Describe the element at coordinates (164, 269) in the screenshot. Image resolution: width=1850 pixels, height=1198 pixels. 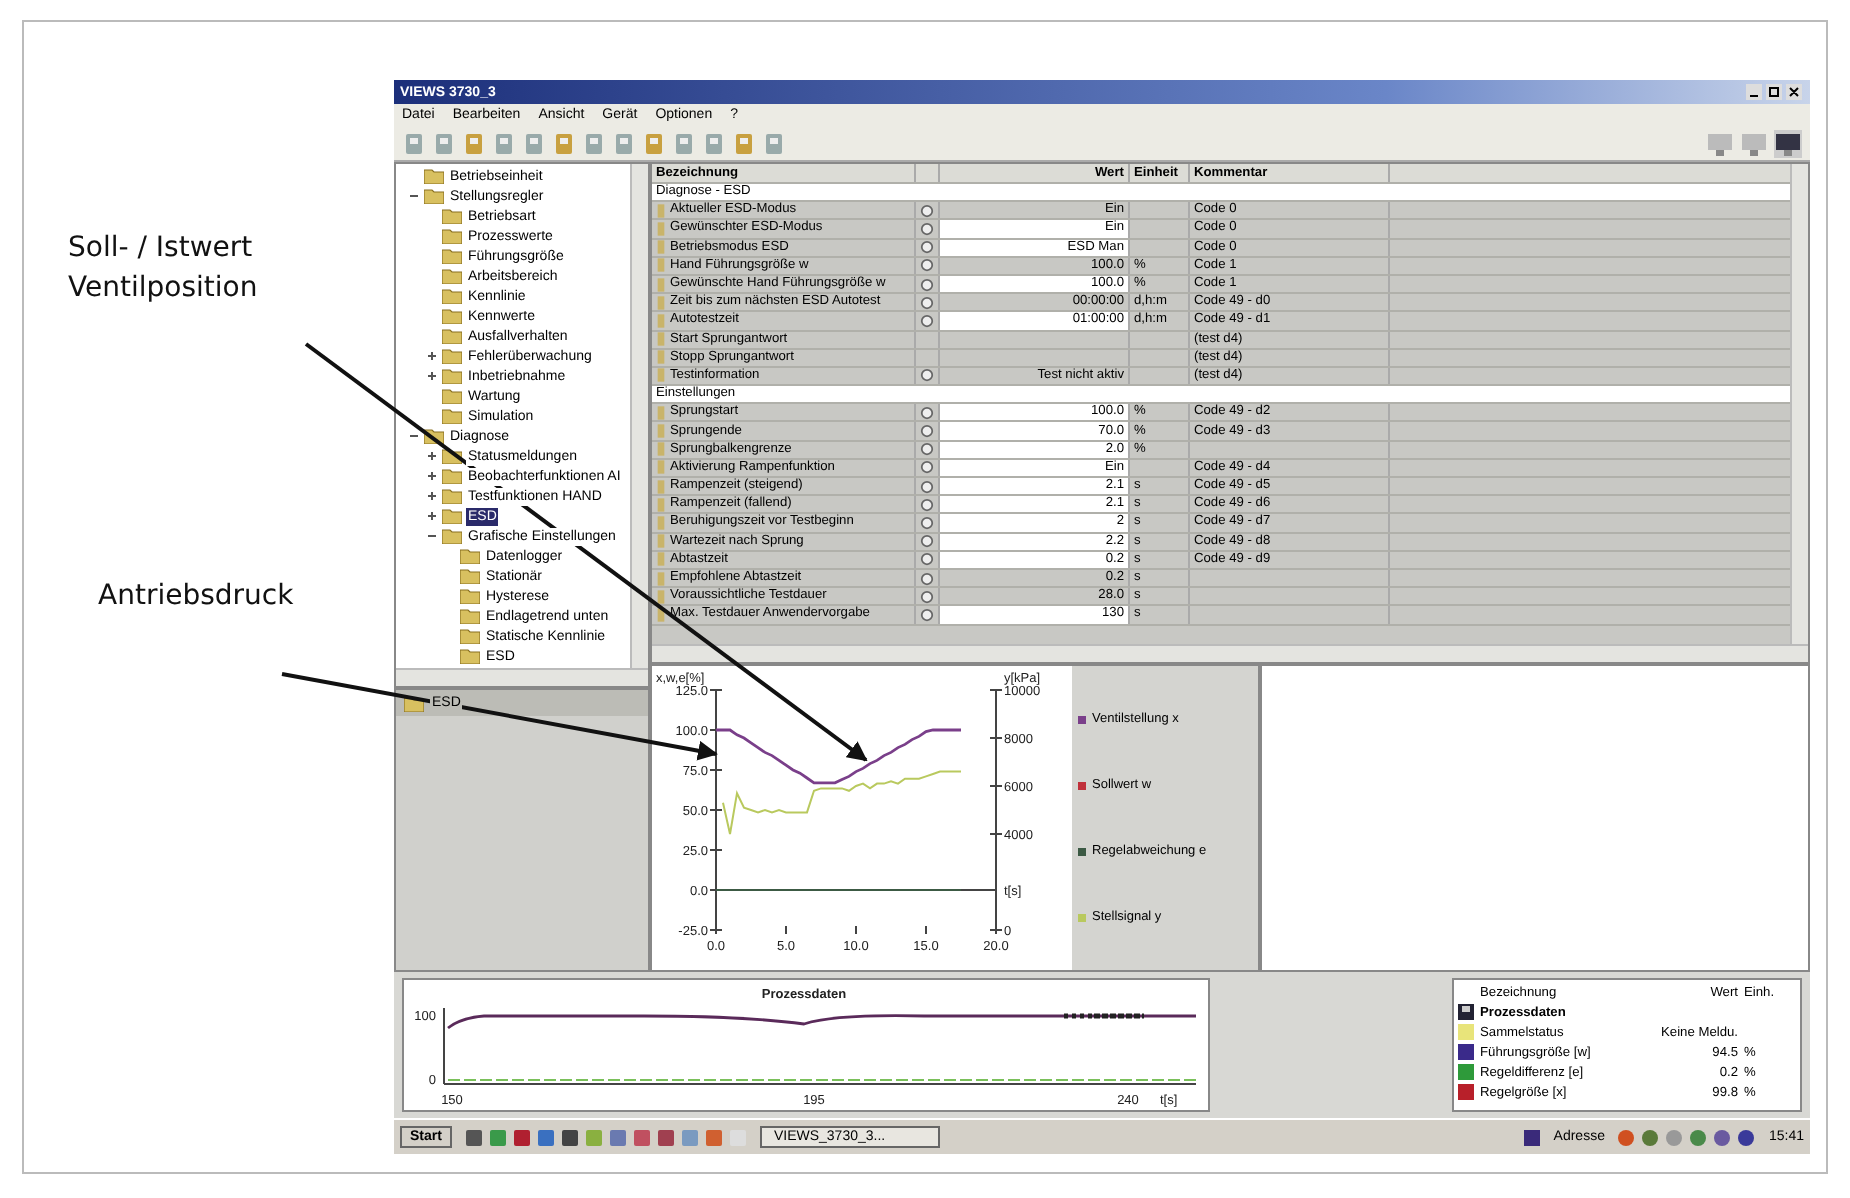
I see `annotation-label: Soll- / Istwert Ventilposition` at that location.